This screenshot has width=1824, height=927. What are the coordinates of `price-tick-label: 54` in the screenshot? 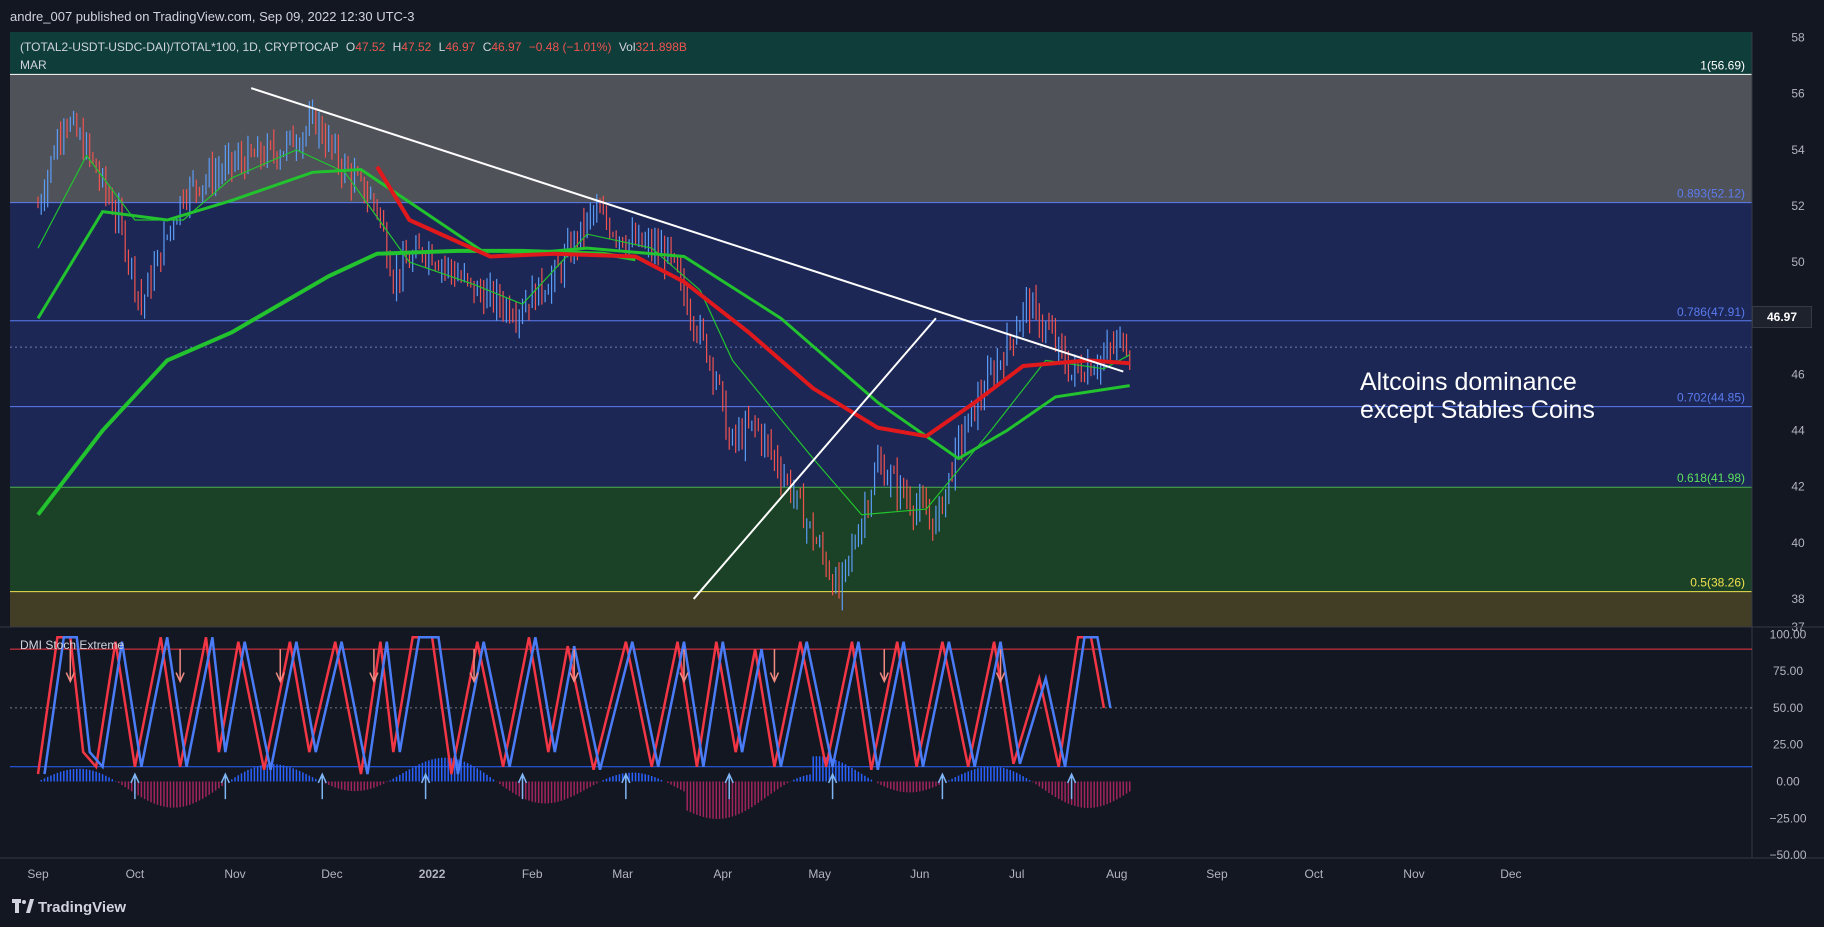 It's located at (1798, 150).